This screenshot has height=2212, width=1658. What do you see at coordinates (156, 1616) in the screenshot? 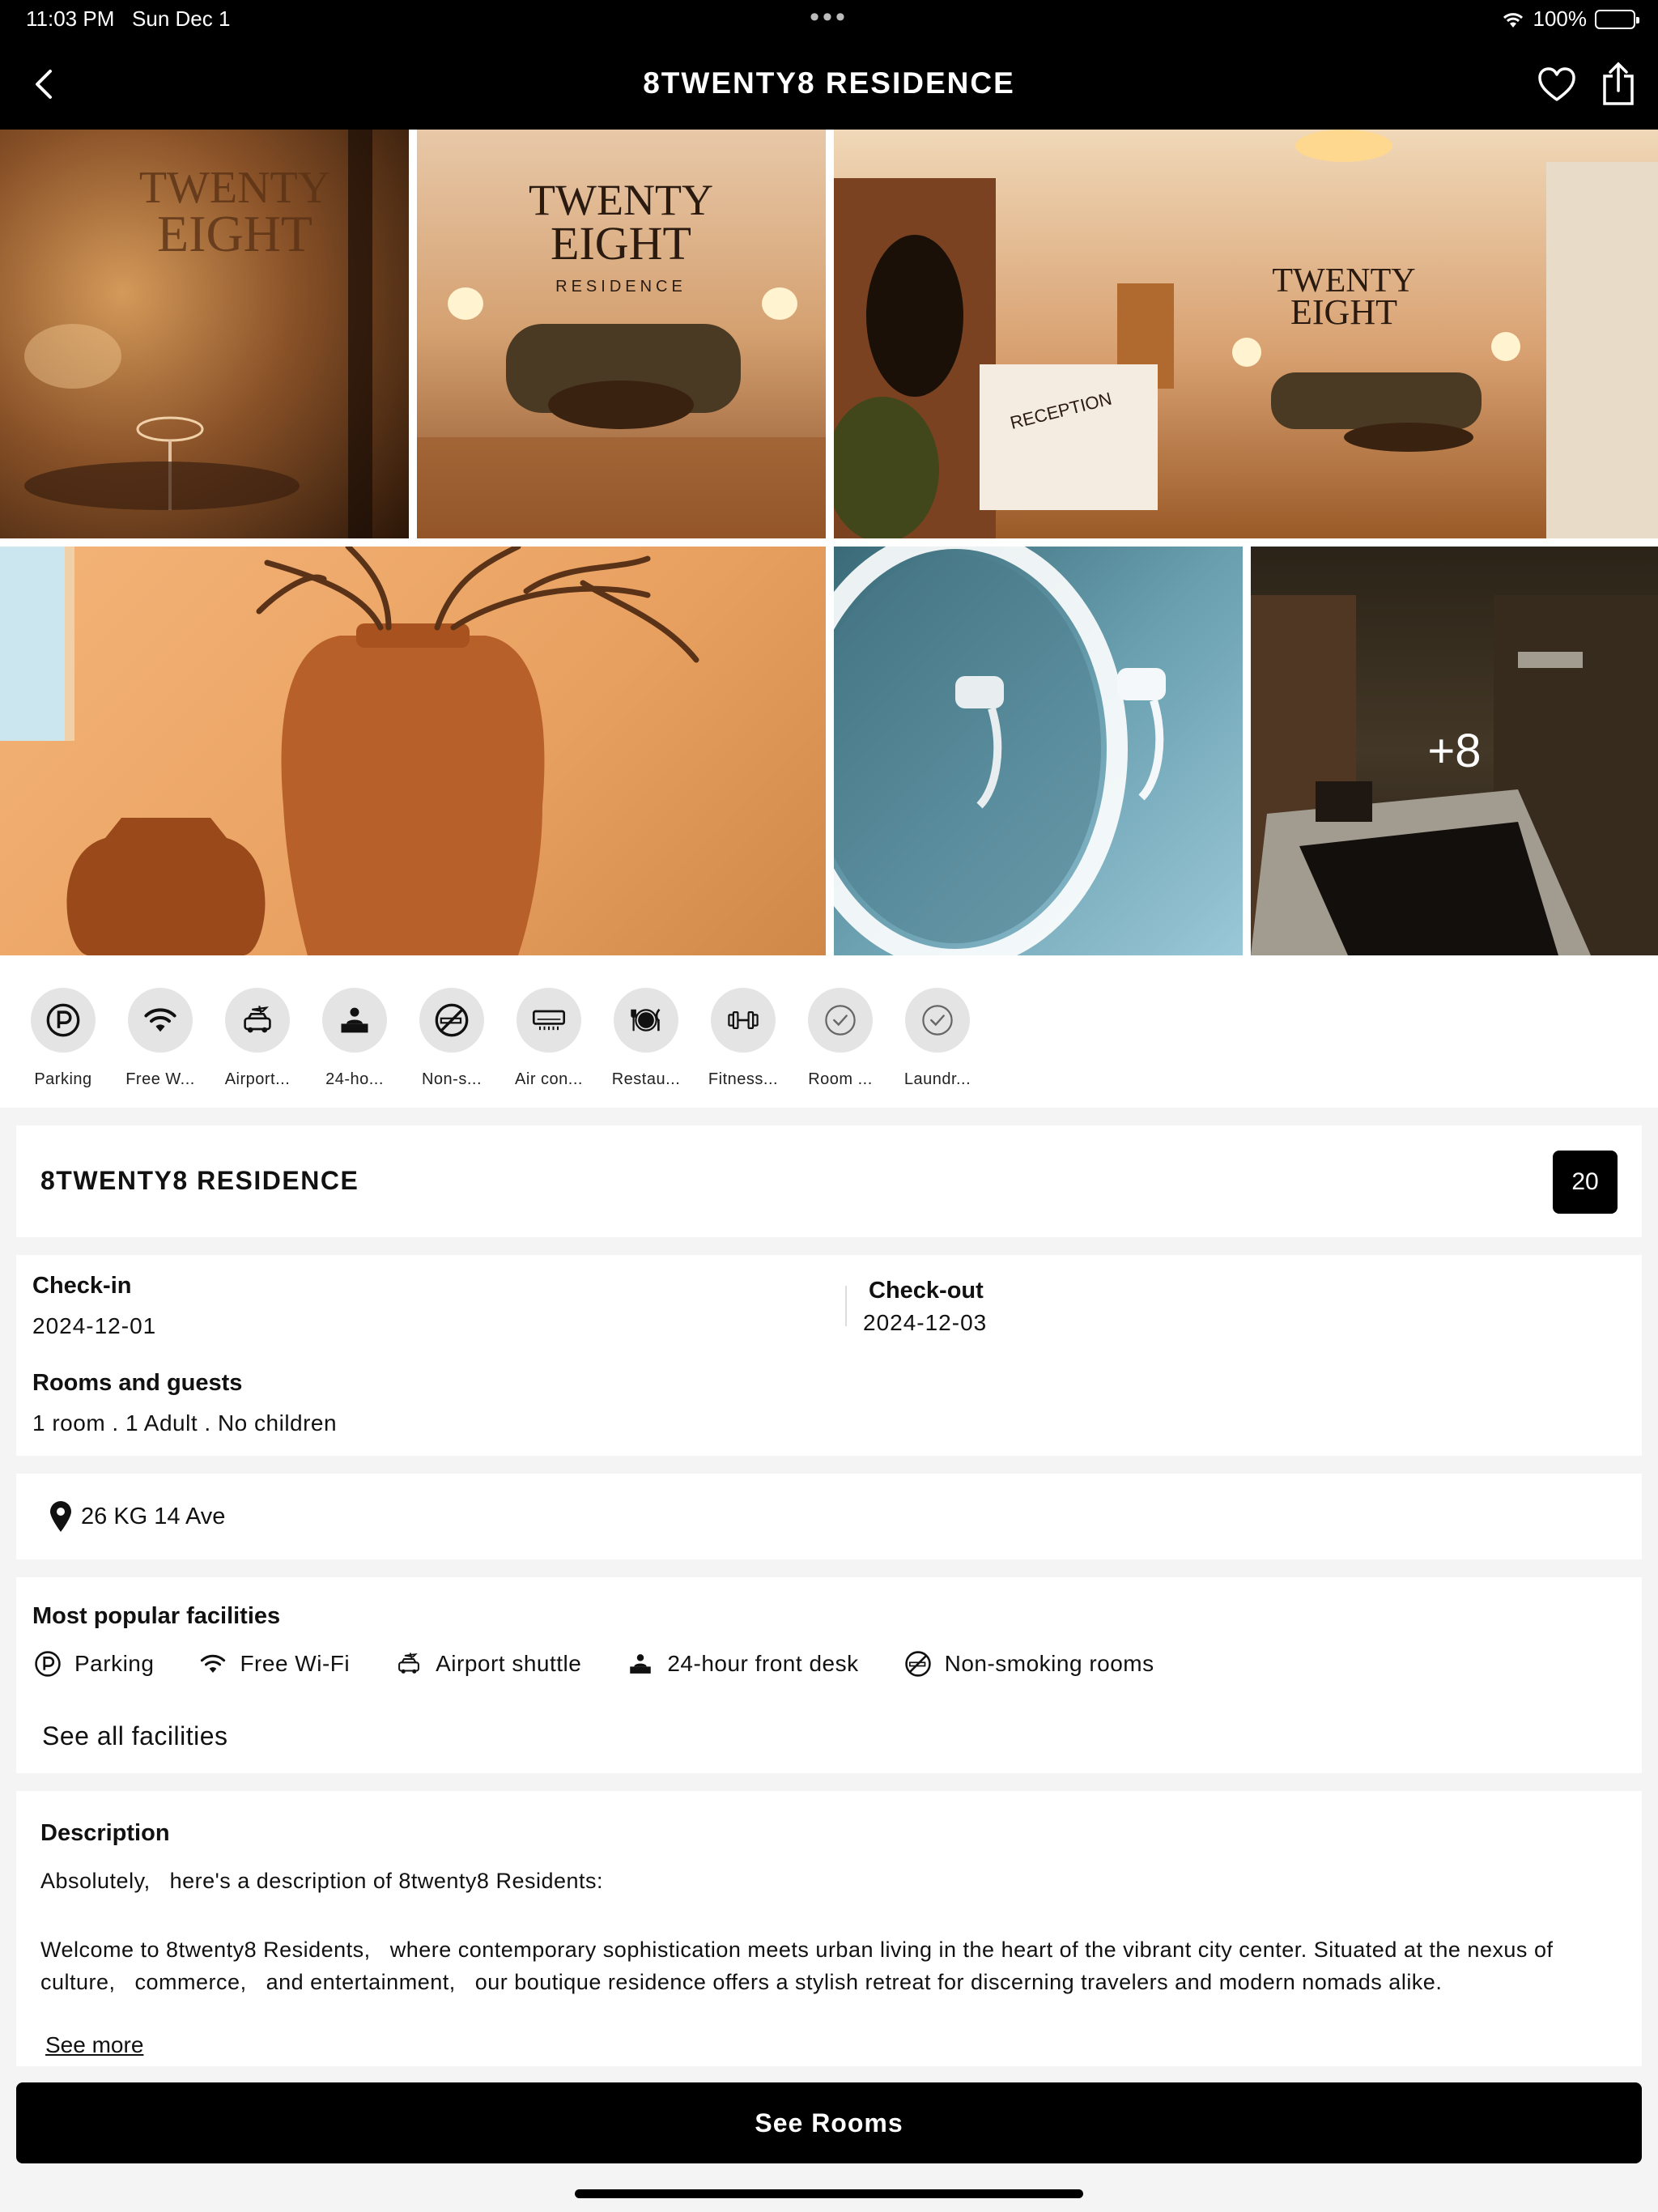
I see `popular-facilities-title: Most popular facilities` at bounding box center [156, 1616].